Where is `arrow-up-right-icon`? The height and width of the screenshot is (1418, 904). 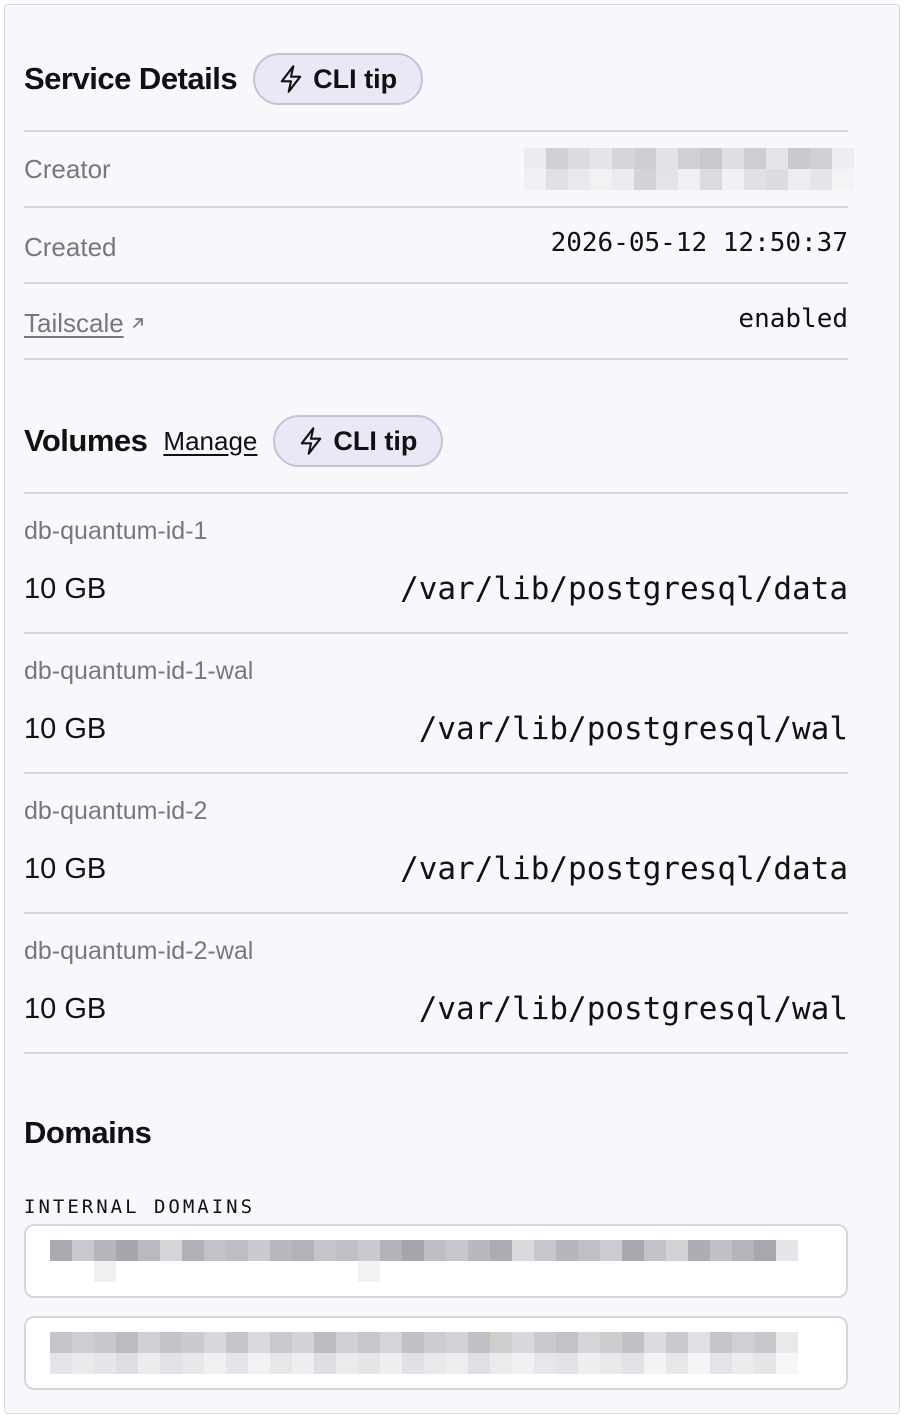
arrow-up-right-icon is located at coordinates (137, 323).